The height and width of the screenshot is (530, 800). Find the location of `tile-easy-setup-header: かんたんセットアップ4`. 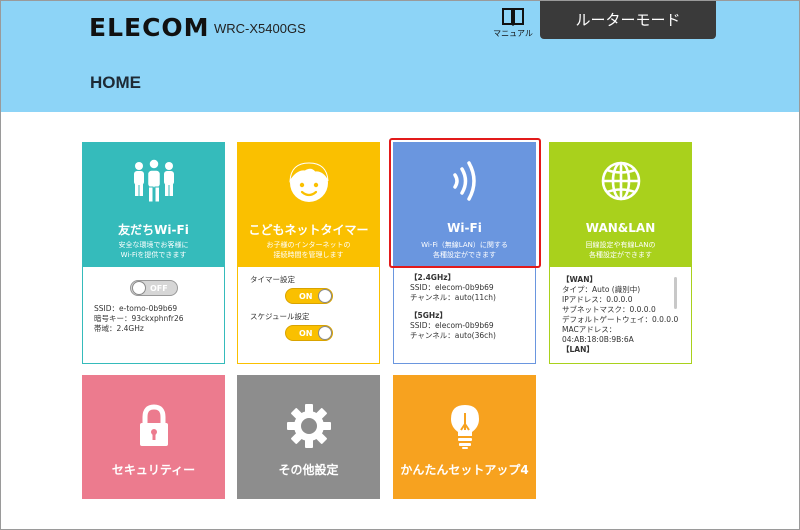

tile-easy-setup-header: かんたんセットアップ4 is located at coordinates (464, 437).